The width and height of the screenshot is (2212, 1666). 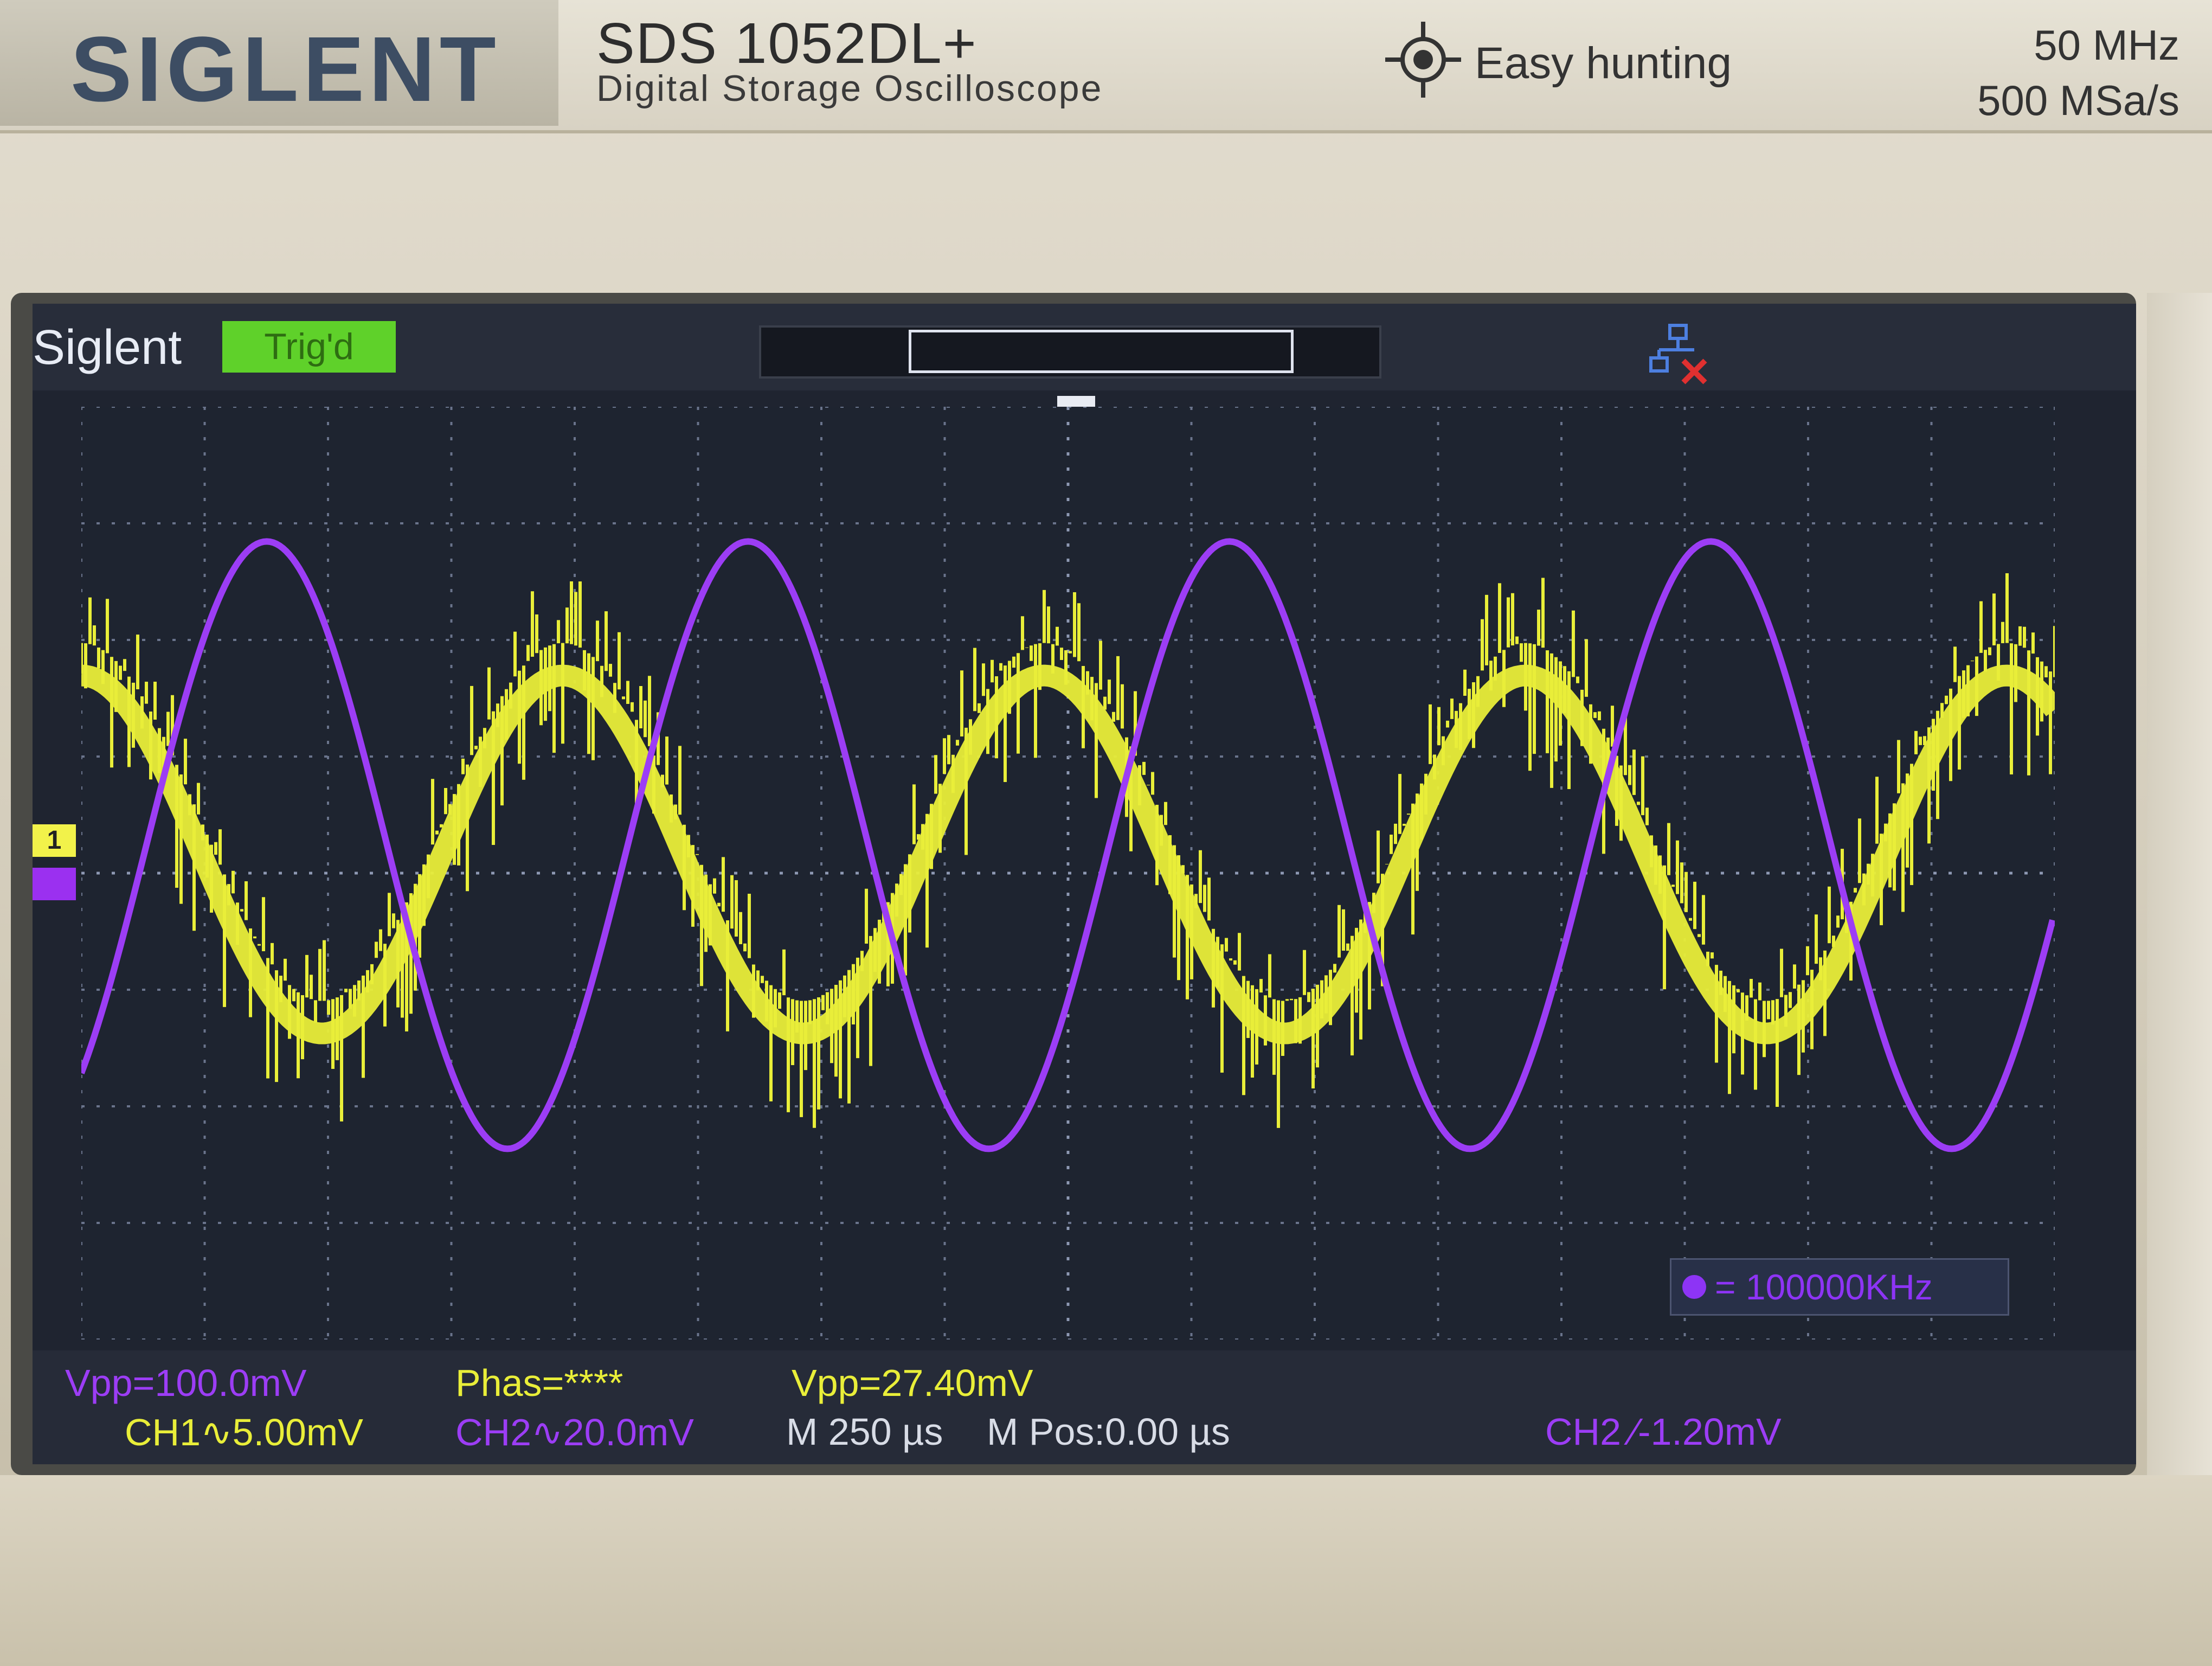 I want to click on ch2-scale: CH2∿20.0mV, so click(x=574, y=1432).